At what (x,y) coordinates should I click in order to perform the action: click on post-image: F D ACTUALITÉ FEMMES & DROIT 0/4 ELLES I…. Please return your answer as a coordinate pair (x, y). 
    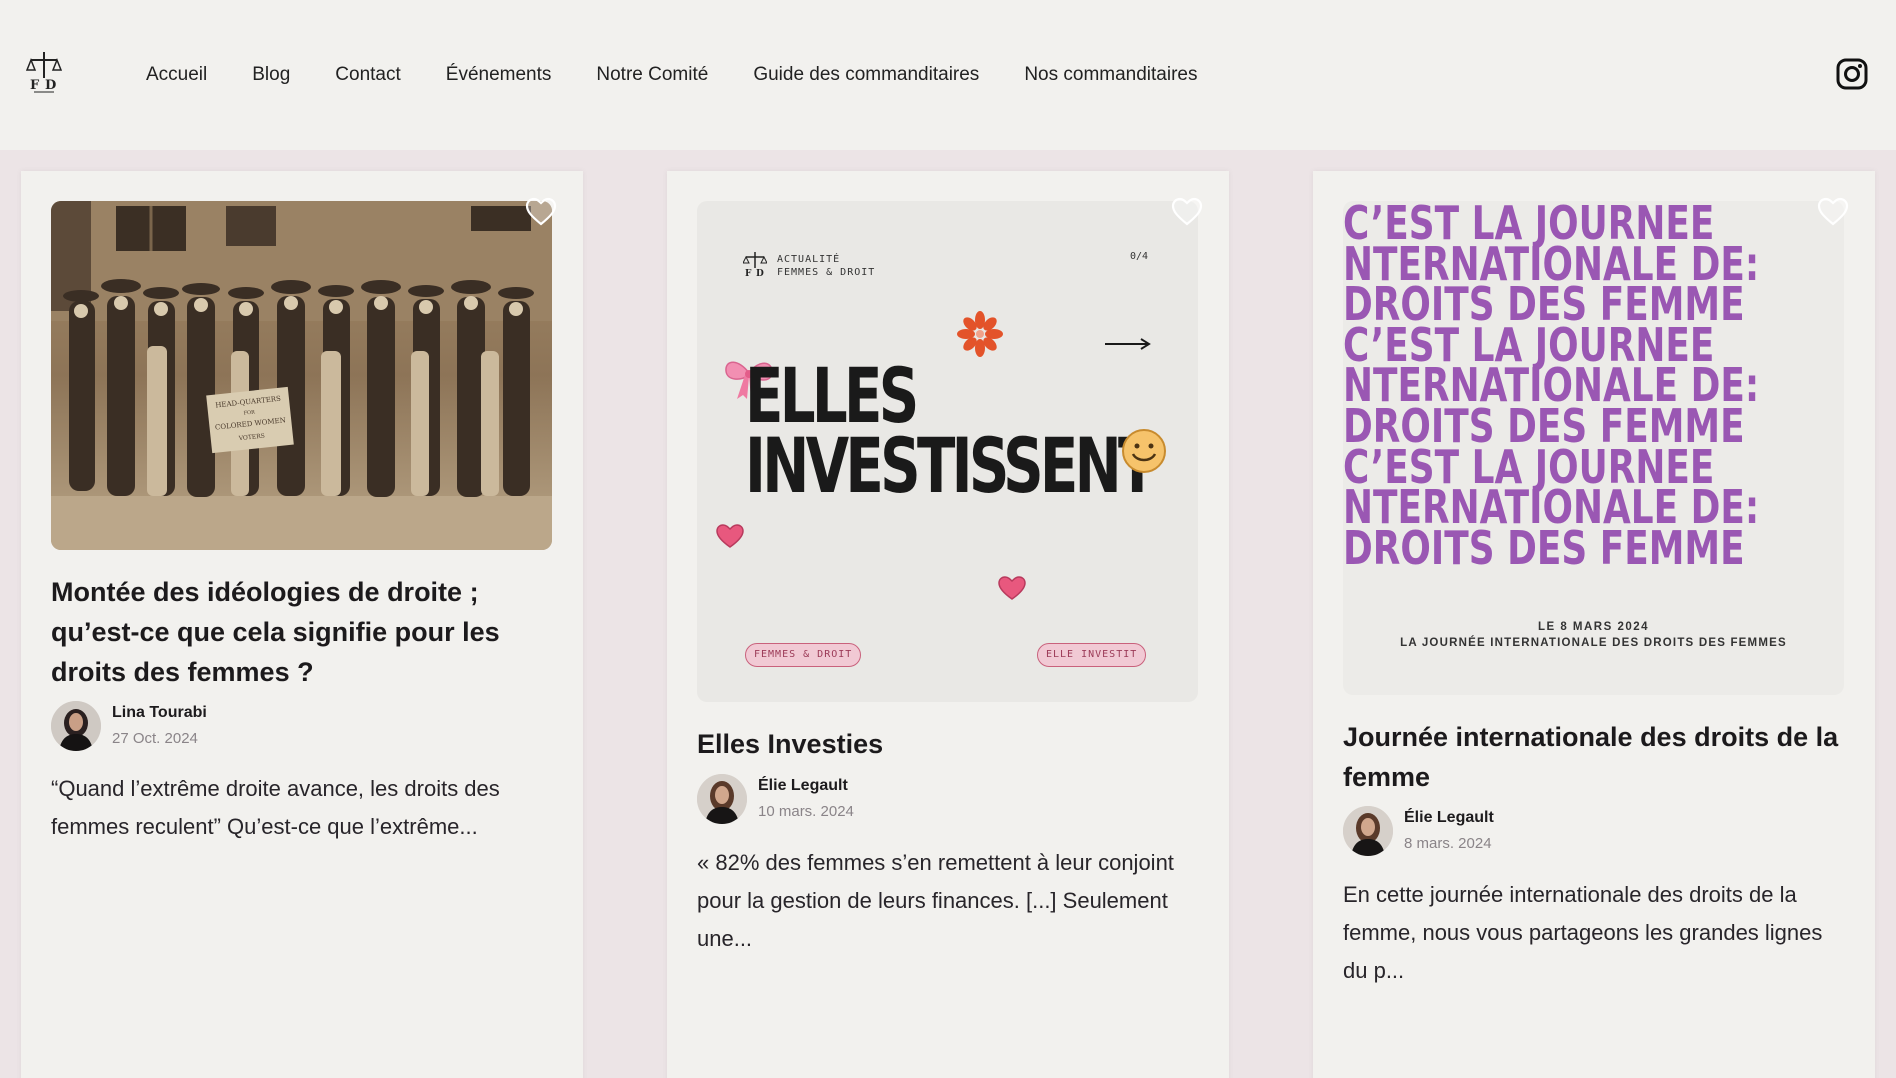
    Looking at the image, I should click on (947, 451).